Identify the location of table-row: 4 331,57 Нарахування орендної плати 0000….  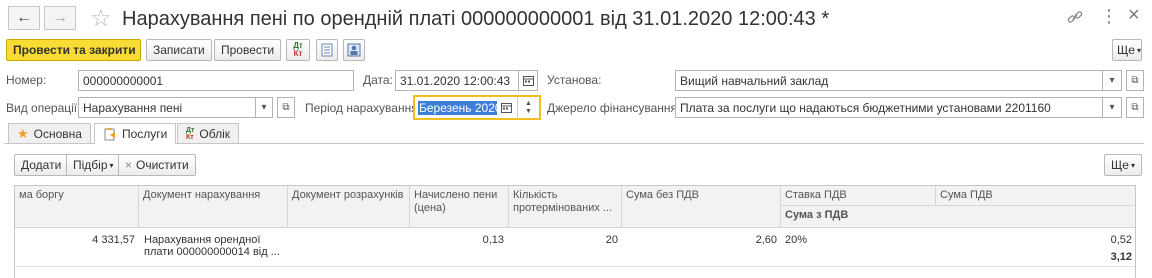
(575, 247).